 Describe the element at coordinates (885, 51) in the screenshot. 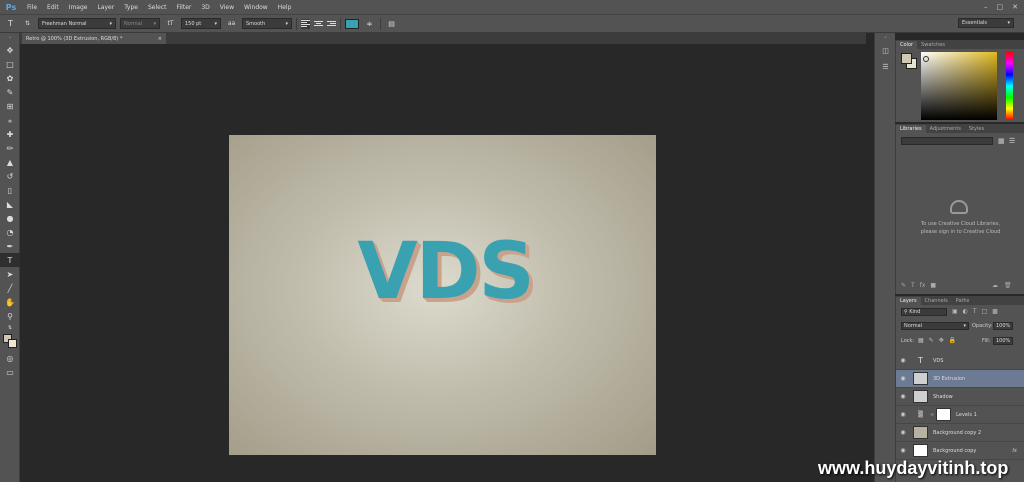

I see `history-panel-icon: ◫` at that location.